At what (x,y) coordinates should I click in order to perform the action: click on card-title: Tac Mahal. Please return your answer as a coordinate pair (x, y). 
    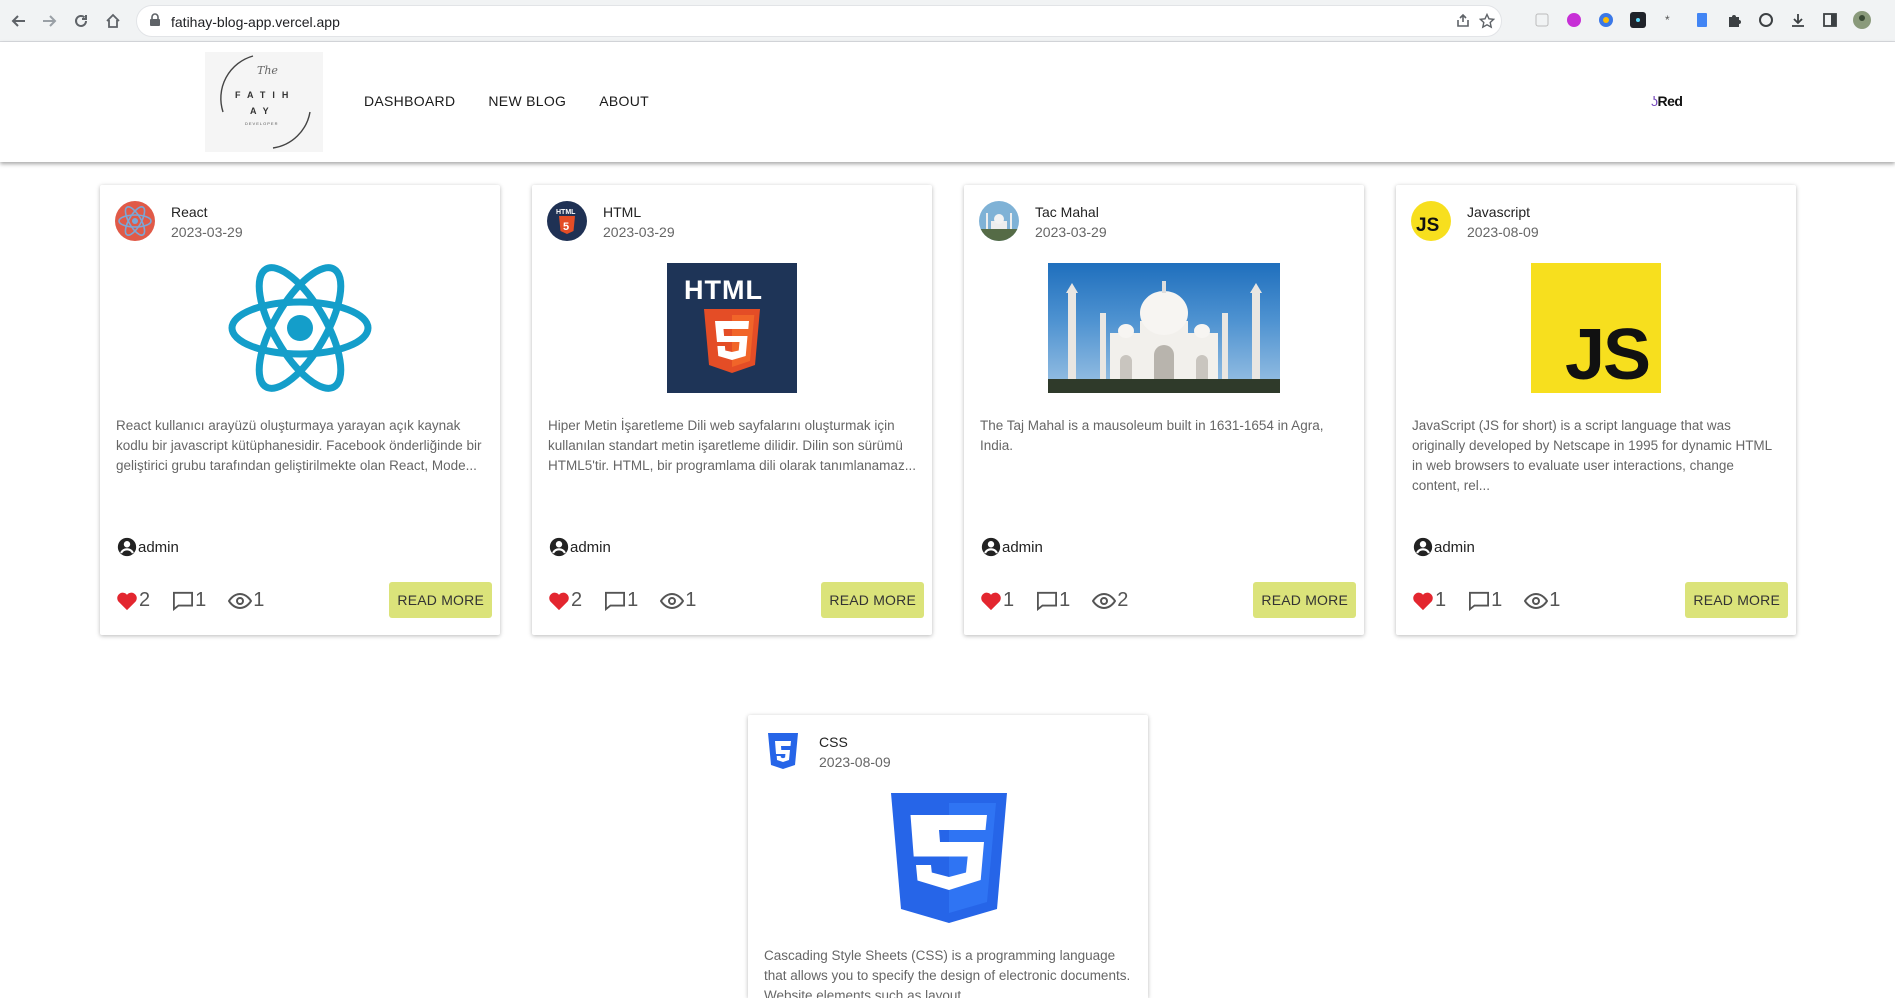
    Looking at the image, I should click on (1067, 212).